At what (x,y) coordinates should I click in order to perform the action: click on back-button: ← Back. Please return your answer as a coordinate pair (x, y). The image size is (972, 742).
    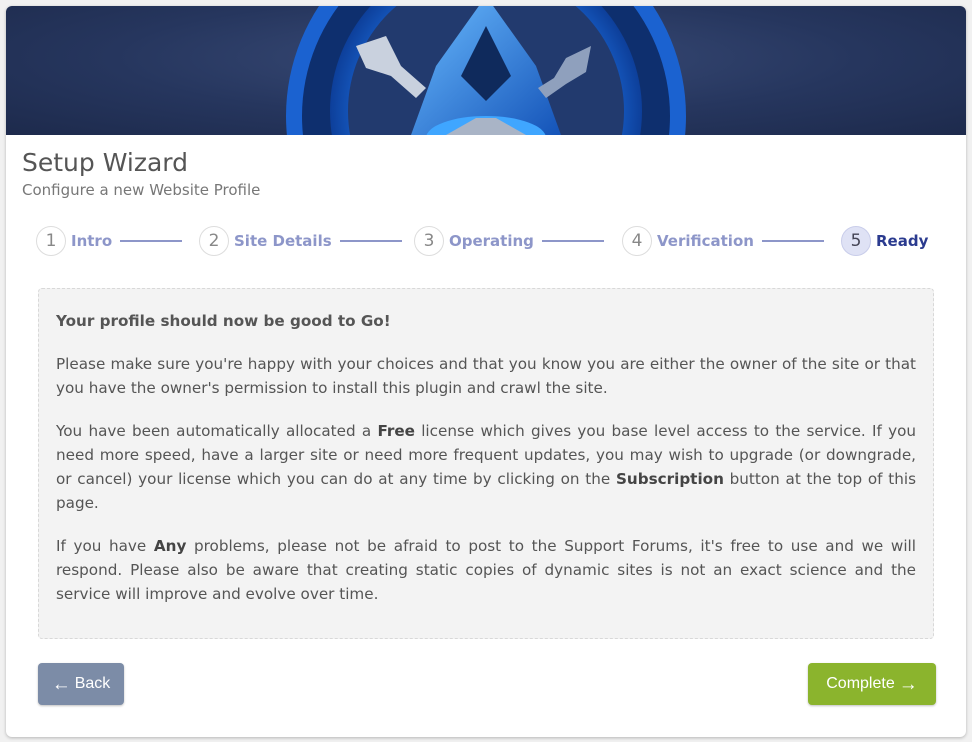
    Looking at the image, I should click on (81, 684).